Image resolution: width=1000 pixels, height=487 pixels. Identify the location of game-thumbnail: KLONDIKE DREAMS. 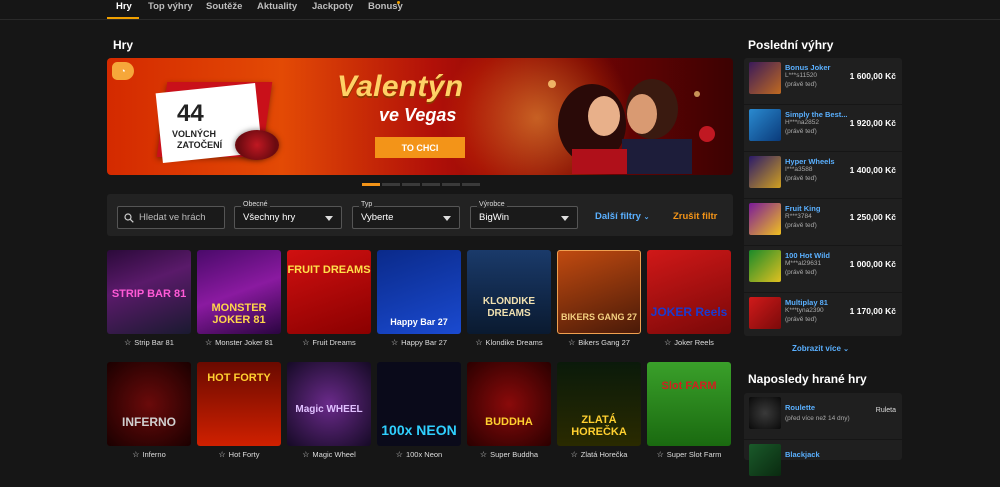
(509, 292).